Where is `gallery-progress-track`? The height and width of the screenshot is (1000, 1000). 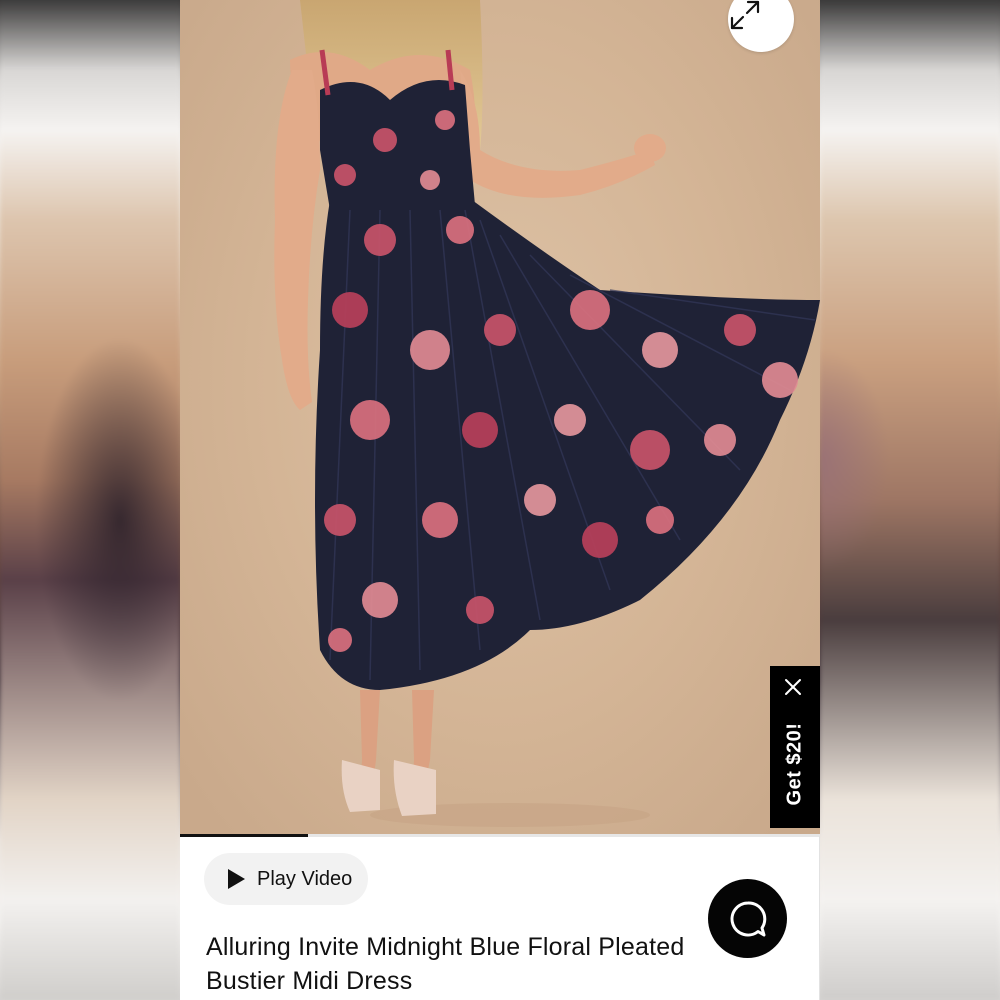 gallery-progress-track is located at coordinates (500, 835).